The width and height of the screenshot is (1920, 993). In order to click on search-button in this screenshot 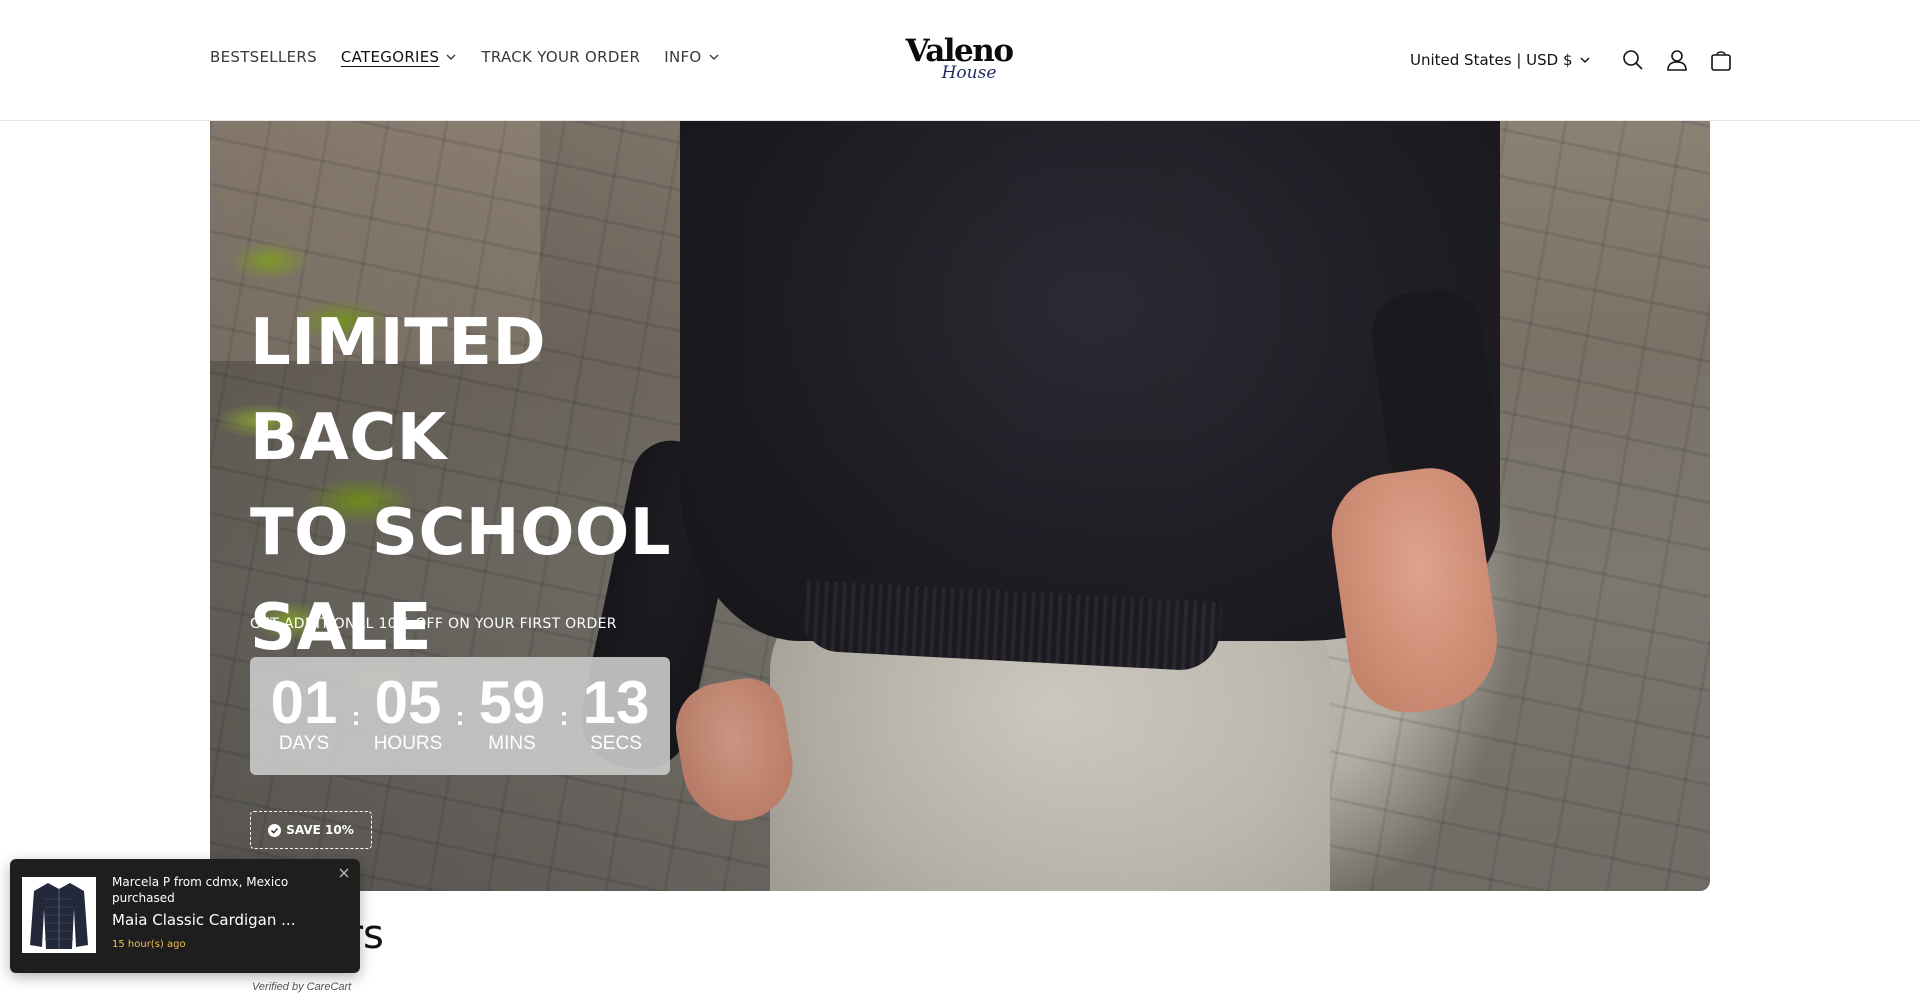, I will do `click(1633, 60)`.